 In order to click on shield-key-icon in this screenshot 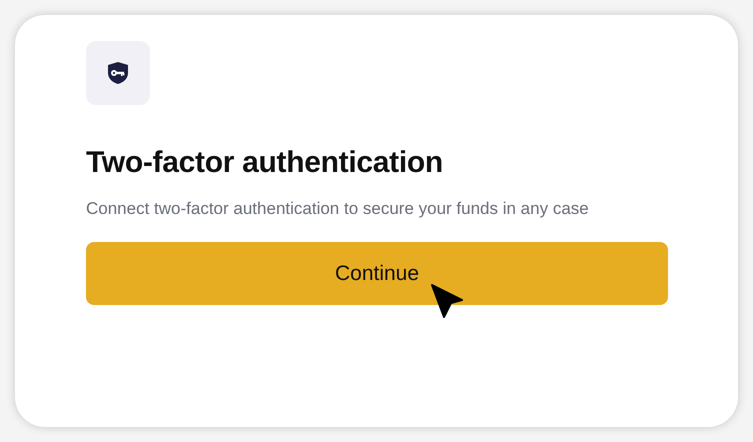, I will do `click(118, 73)`.